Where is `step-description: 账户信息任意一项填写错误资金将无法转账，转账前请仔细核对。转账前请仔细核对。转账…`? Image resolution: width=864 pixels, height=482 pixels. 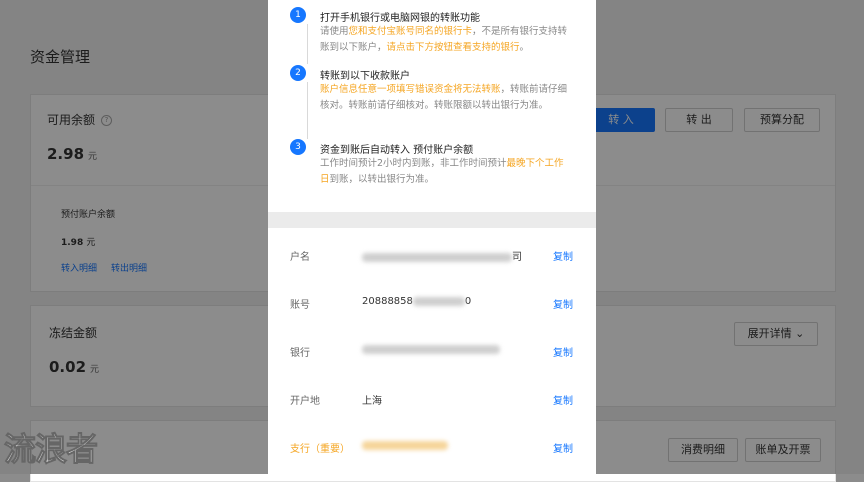 step-description: 账户信息任意一项填写错误资金将无法转账，转账前请仔细核对。转账前请仔细核对。转账… is located at coordinates (445, 98).